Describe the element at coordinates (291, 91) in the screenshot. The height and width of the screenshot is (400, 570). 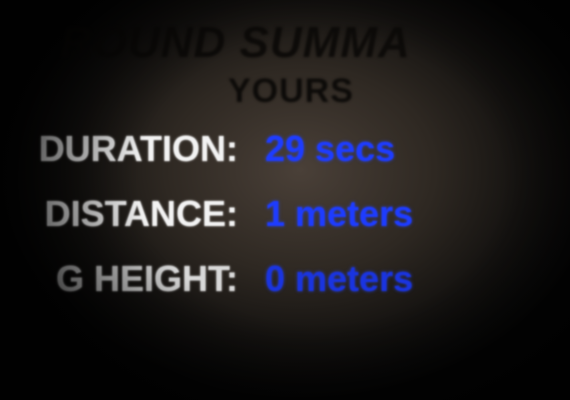
I see `yours-heading: YOURS` at that location.